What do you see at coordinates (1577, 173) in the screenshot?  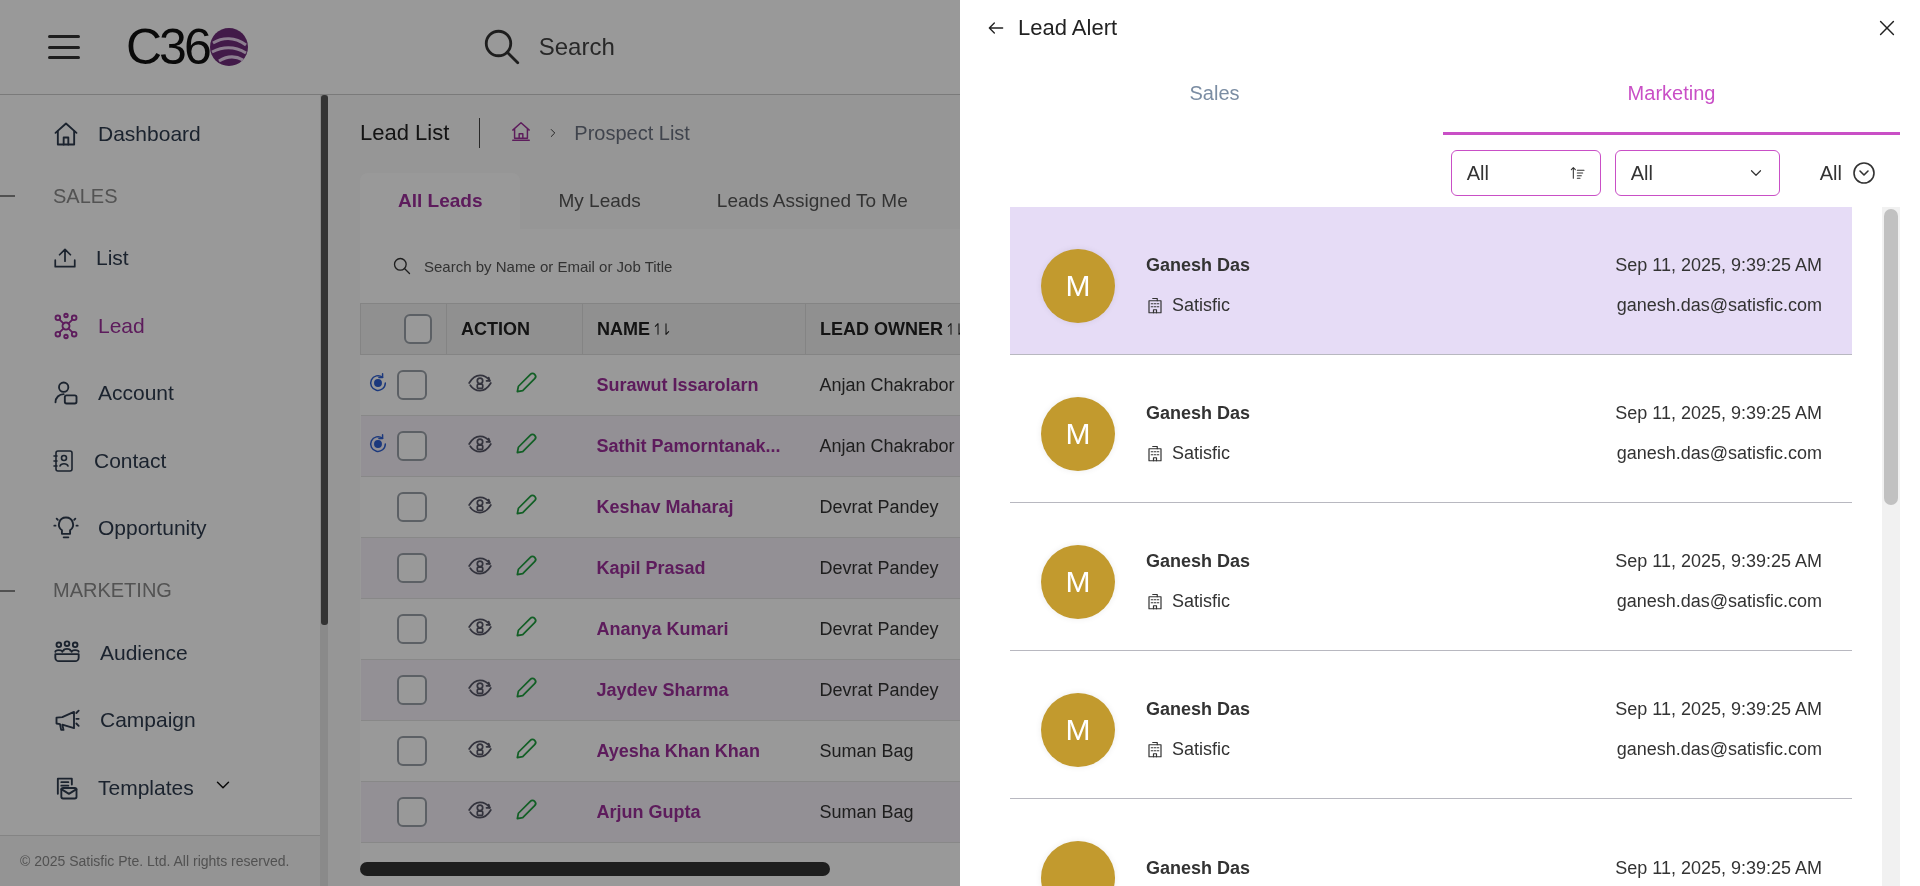 I see `sort-order-icon` at bounding box center [1577, 173].